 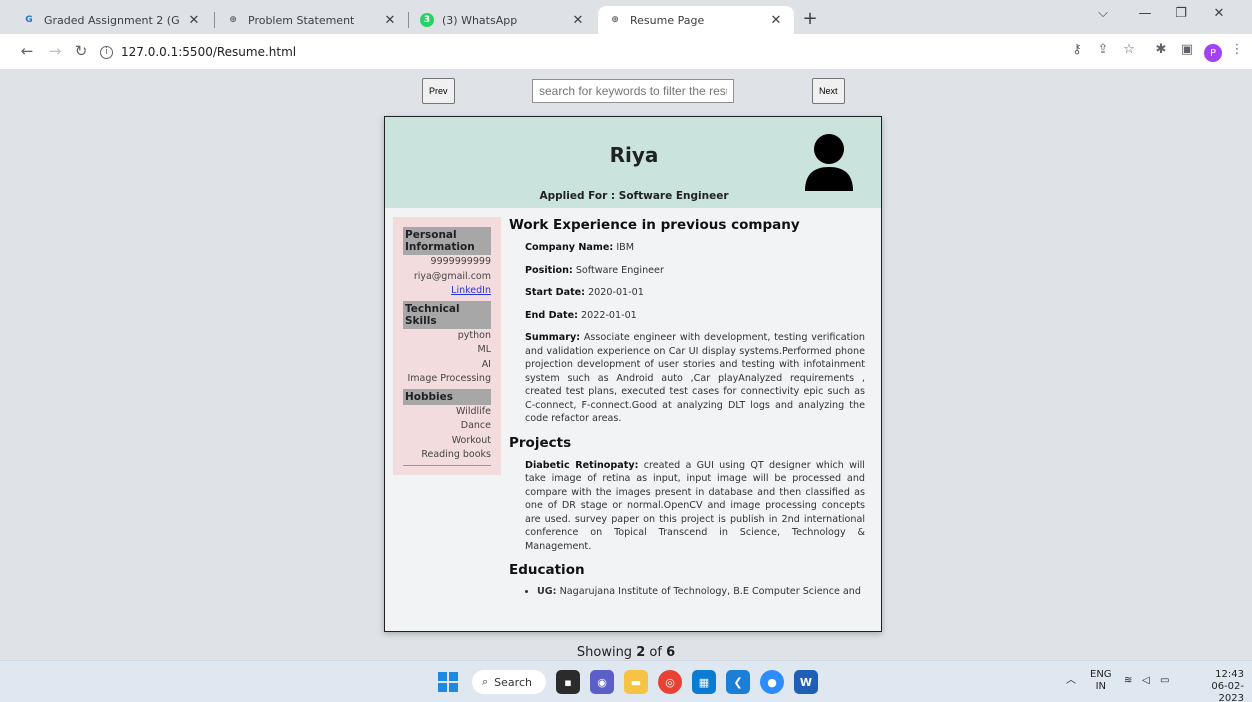 I want to click on current-page: 2, so click(x=641, y=652).